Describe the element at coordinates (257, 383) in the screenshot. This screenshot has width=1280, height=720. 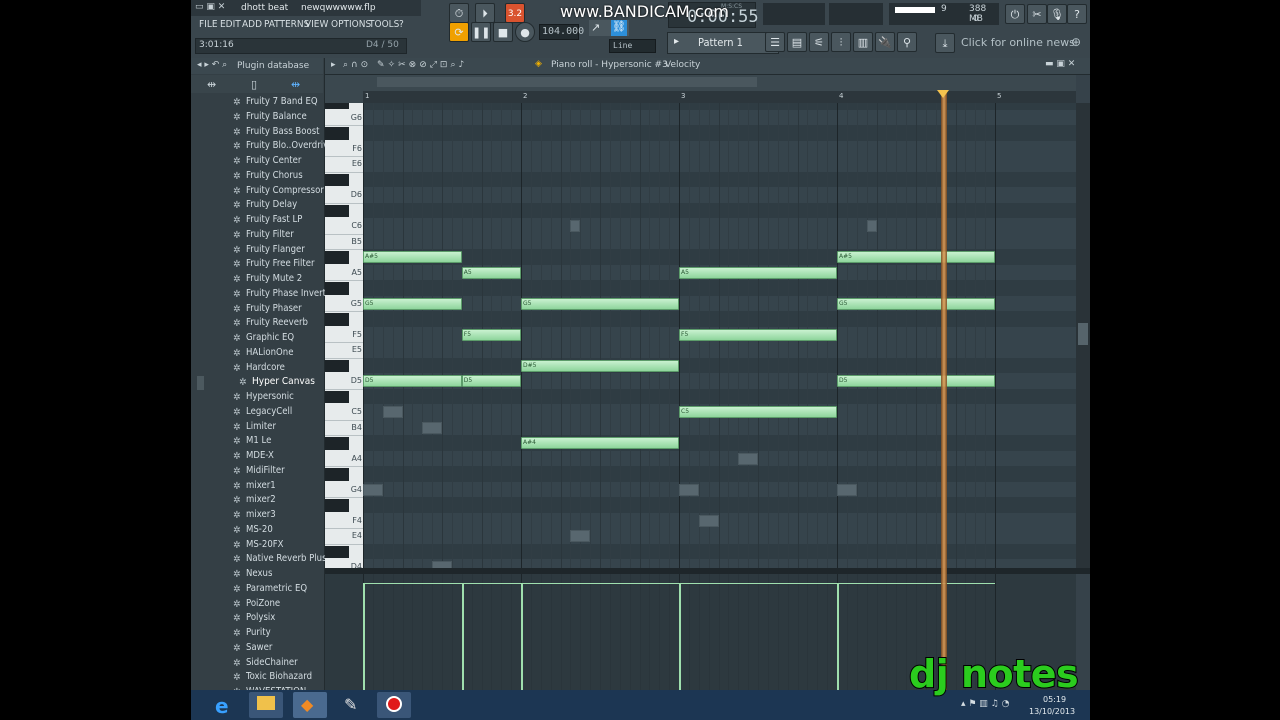
I see `plugin-item: ✲ Hyper Canvas` at that location.